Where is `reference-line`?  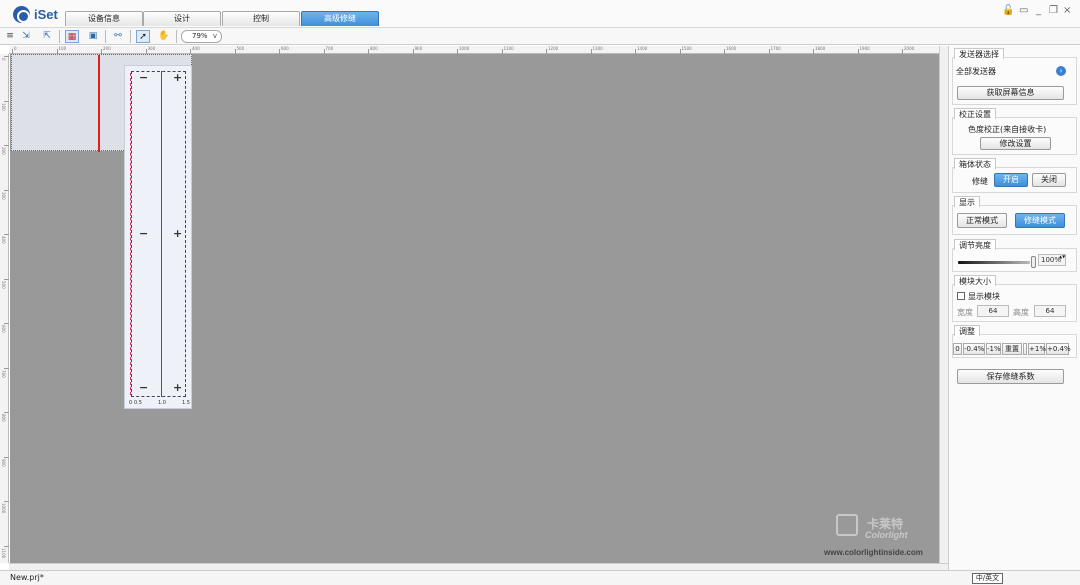 reference-line is located at coordinates (130, 234).